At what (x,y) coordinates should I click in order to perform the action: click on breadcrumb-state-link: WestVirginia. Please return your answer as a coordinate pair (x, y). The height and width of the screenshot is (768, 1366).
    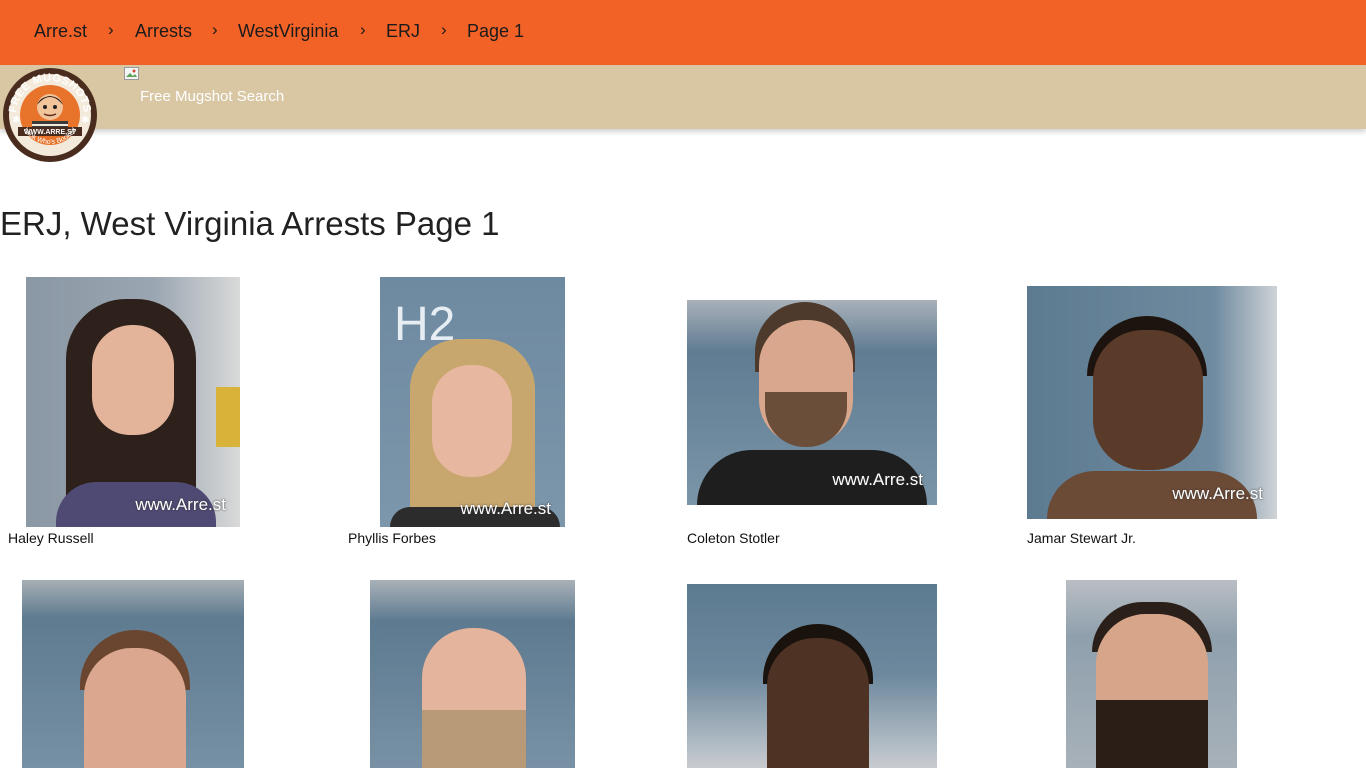
    Looking at the image, I should click on (288, 31).